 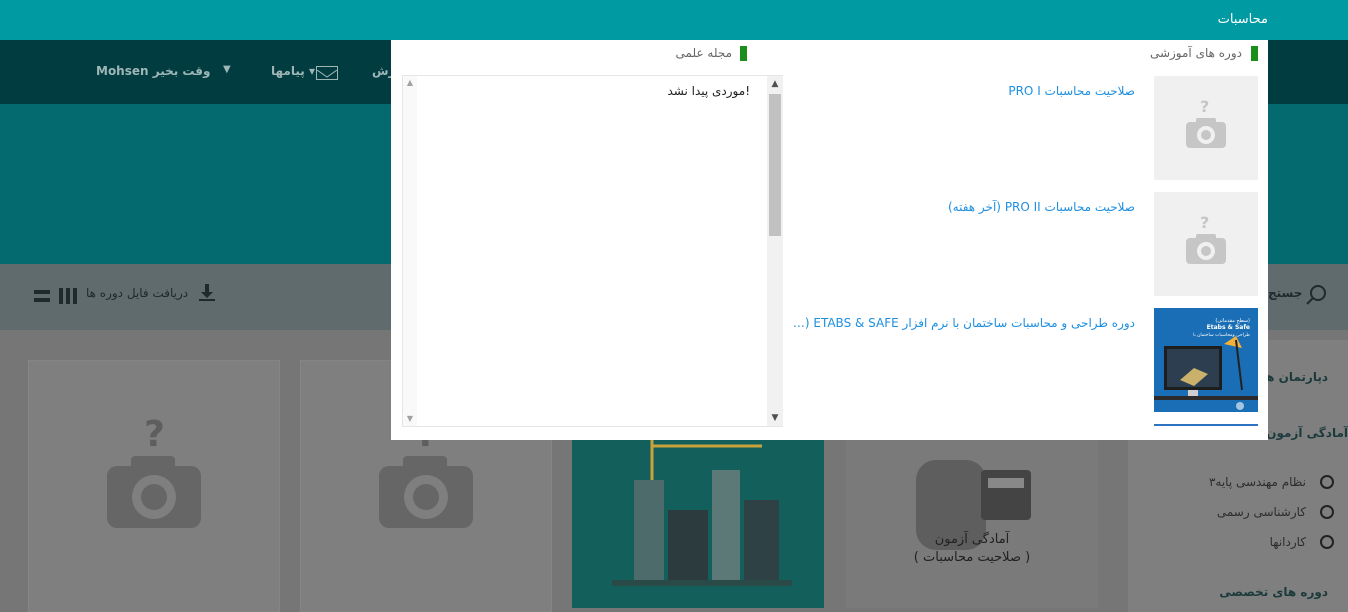 What do you see at coordinates (674, 20) in the screenshot?
I see `app-header: محاسبات` at bounding box center [674, 20].